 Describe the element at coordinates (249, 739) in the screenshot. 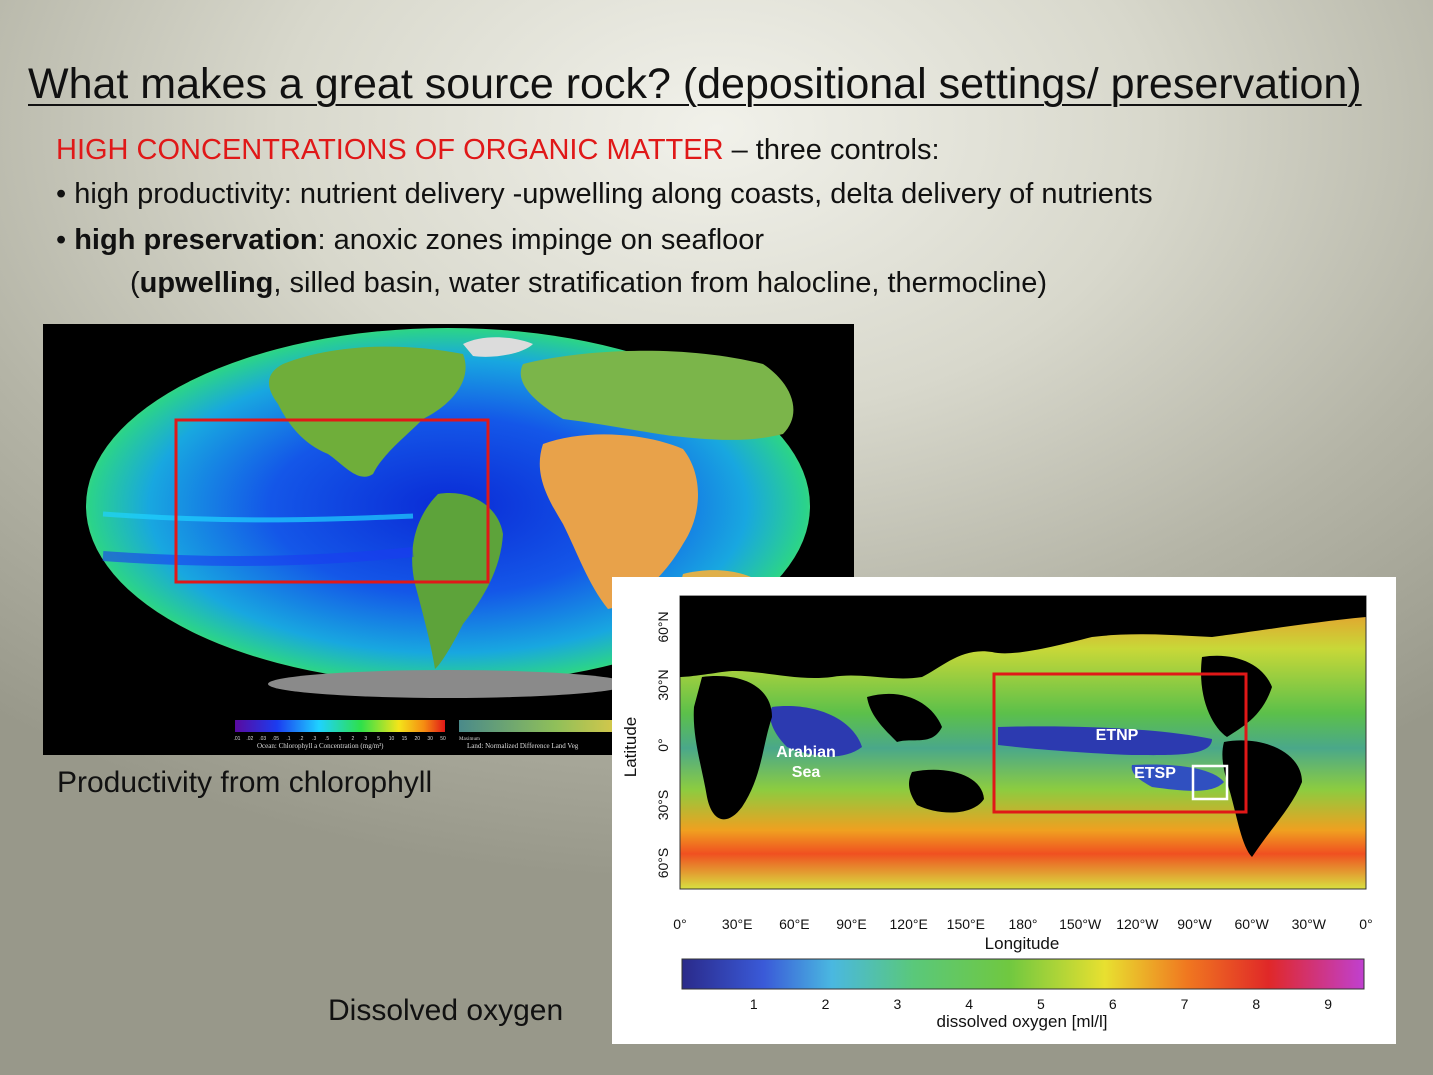

I see `chlorophyll-tick-label: .02` at that location.